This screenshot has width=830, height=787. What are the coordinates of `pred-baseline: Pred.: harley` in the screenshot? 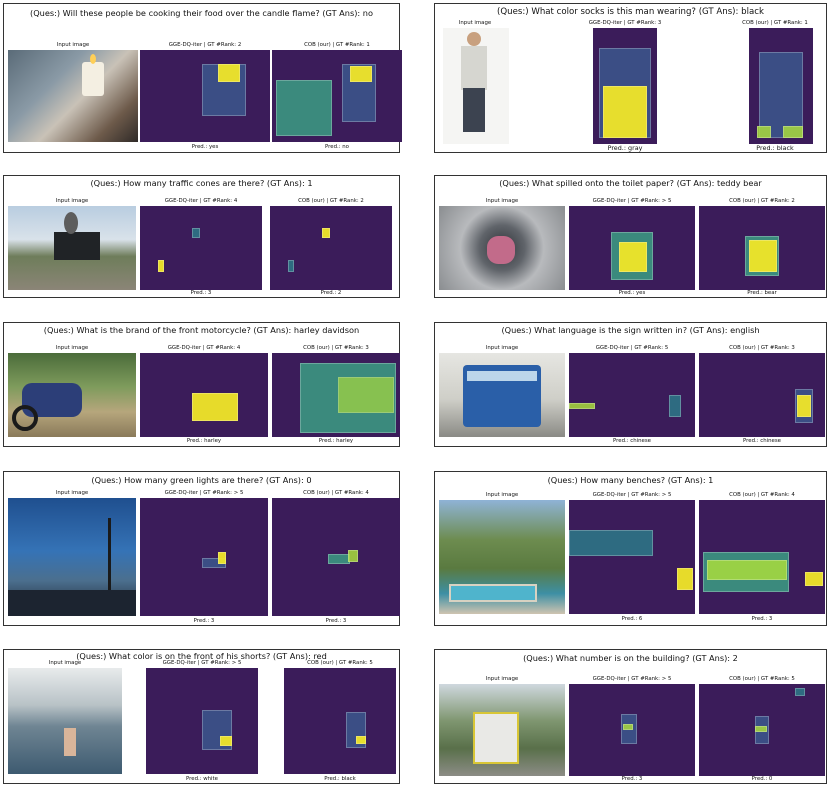 It's located at (204, 441).